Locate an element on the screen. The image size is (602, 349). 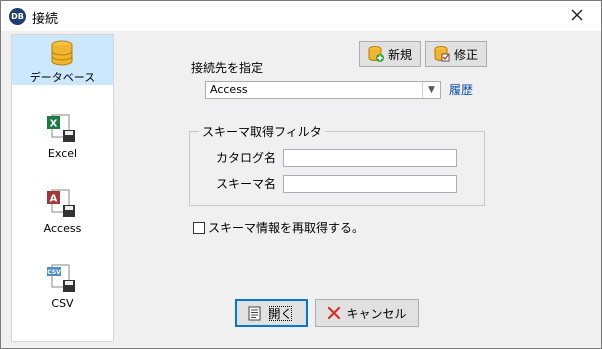
schema-field is located at coordinates (370, 184).